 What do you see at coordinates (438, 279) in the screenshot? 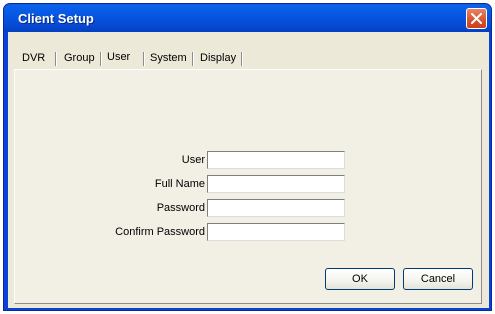
I see `cancel-button: Cancel` at bounding box center [438, 279].